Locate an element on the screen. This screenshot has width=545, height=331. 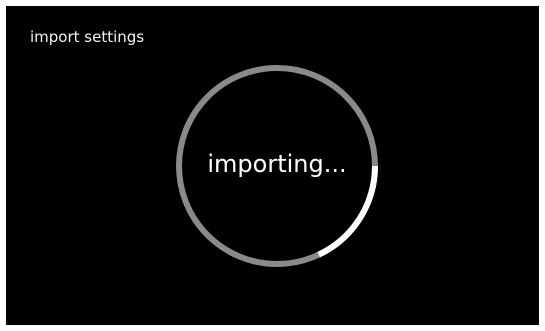
screen-title: import settings is located at coordinates (87, 37).